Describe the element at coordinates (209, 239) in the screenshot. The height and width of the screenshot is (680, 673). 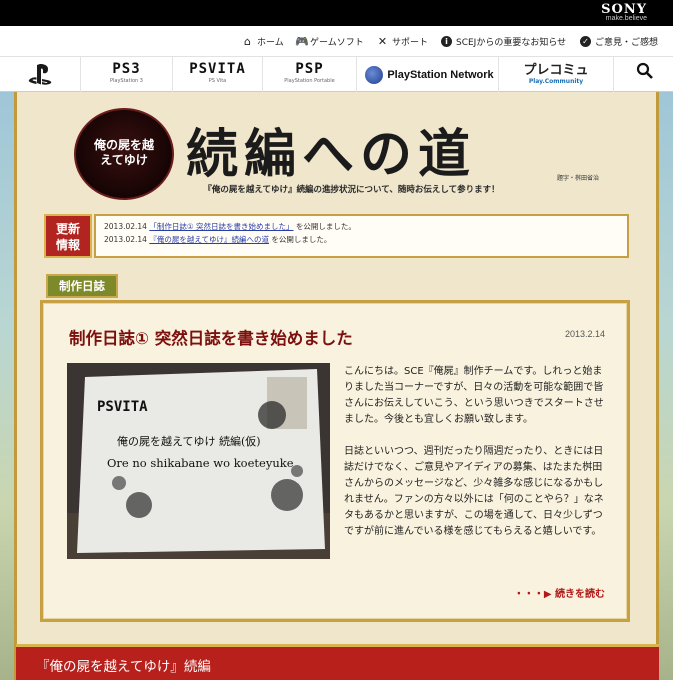
I see `update-link: 『俺の屍を越えてゆけ』続編への道` at that location.